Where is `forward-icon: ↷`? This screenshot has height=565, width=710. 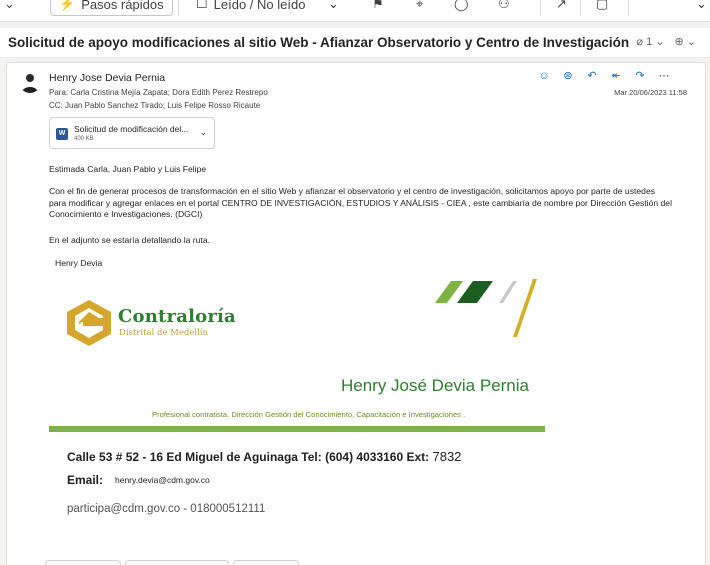
forward-icon: ↷ is located at coordinates (640, 75).